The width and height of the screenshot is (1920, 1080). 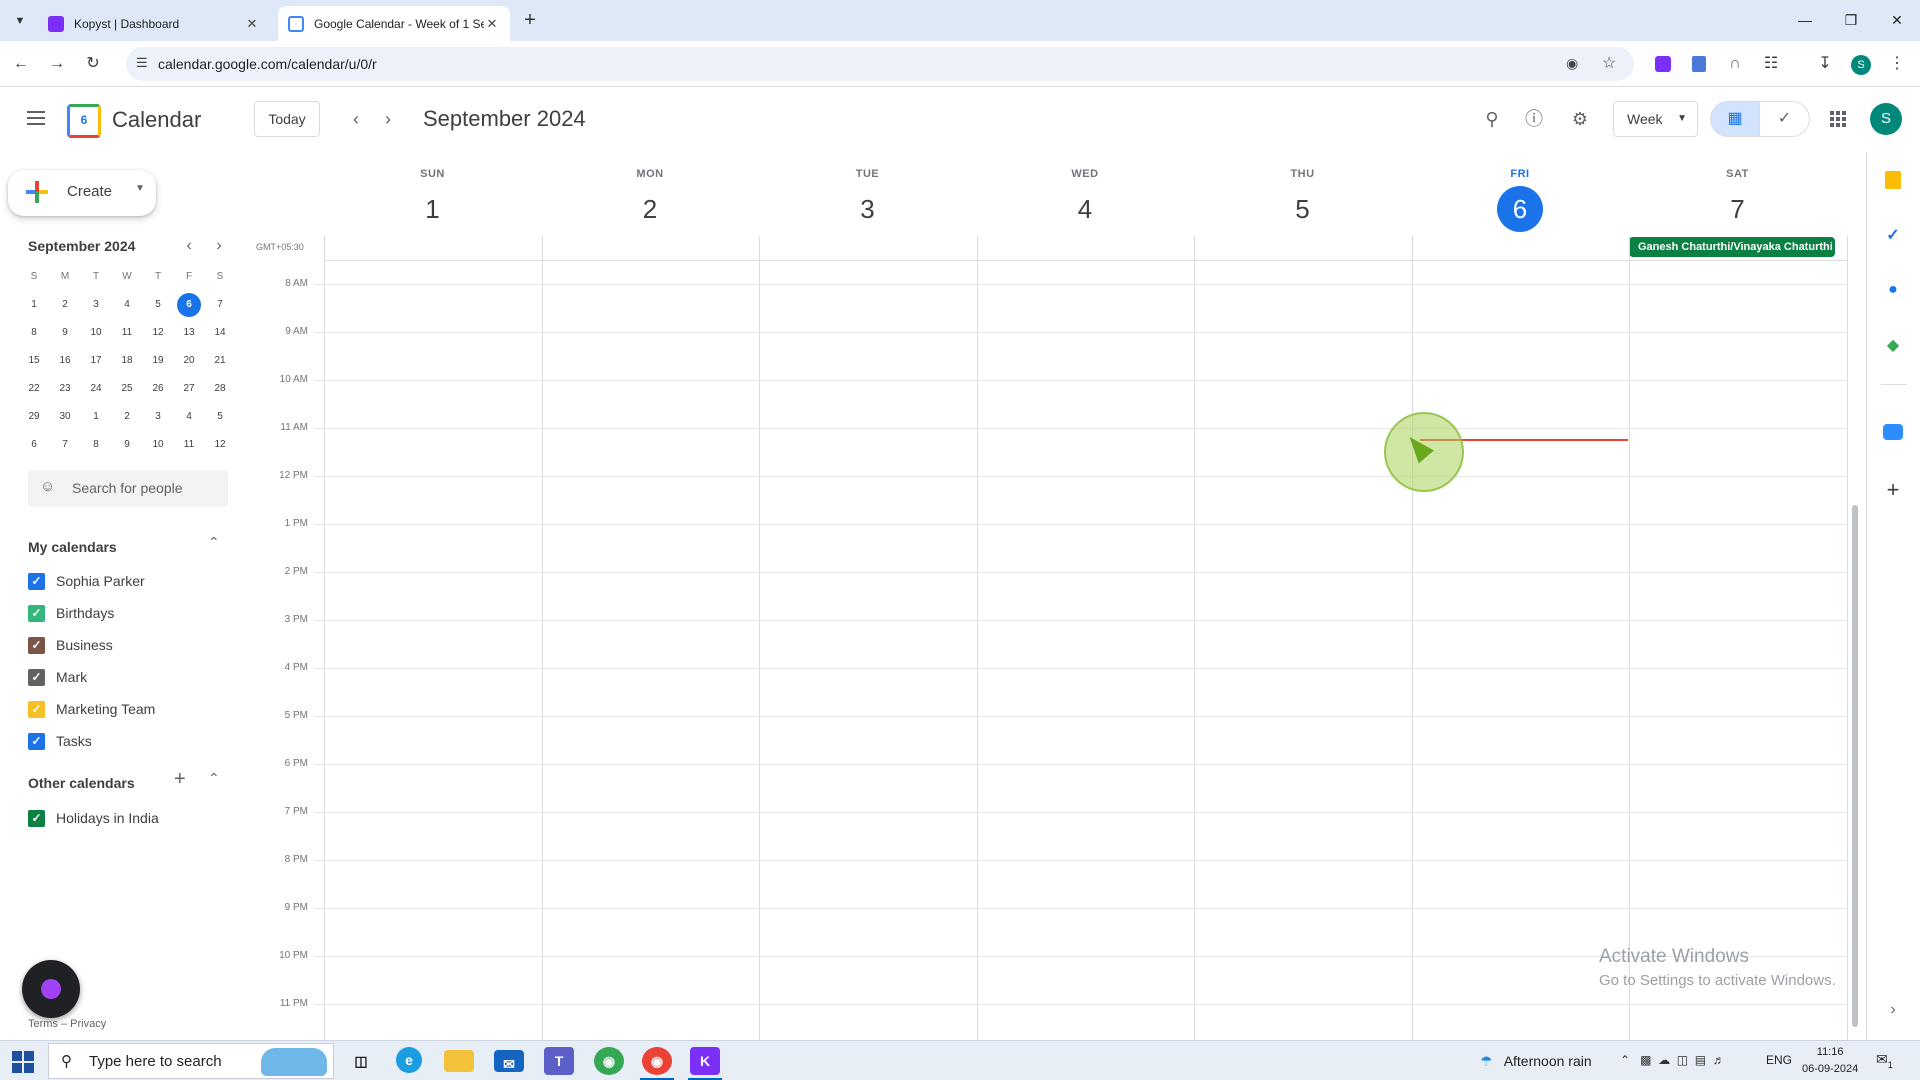 I want to click on forward-icon: →, so click(x=57, y=64).